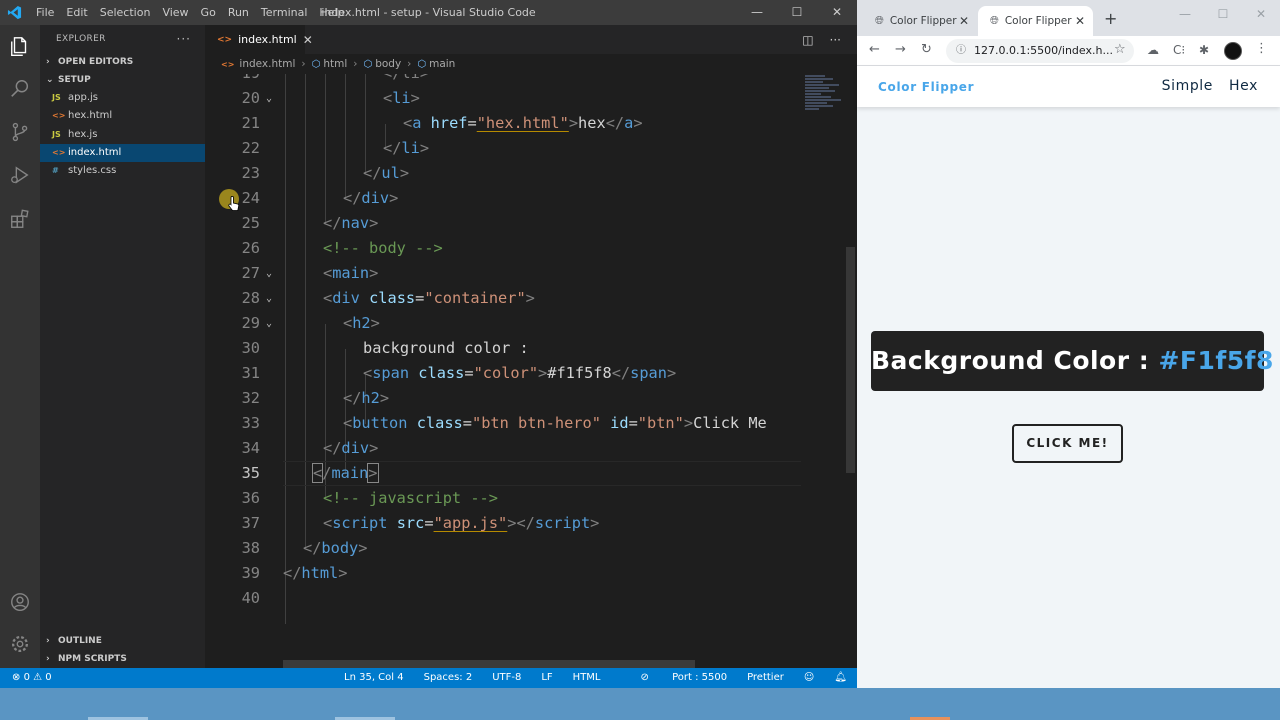 This screenshot has height=720, width=1280. What do you see at coordinates (122, 641) in the screenshot?
I see `outline-section: › OUTLINE` at bounding box center [122, 641].